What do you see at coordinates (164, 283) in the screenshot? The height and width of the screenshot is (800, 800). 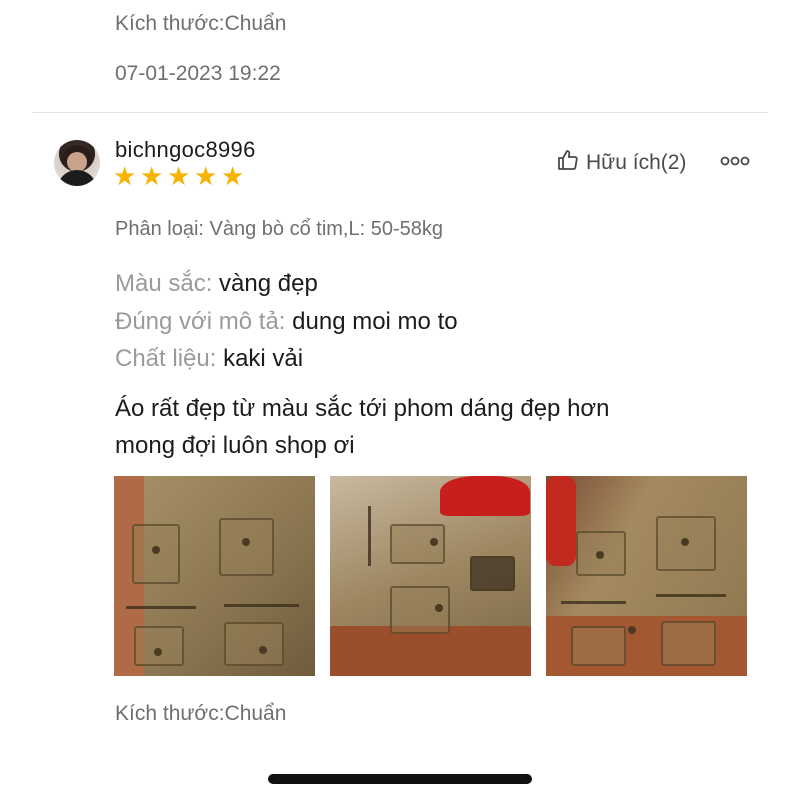 I see `attribute-key: Màu sắc:` at bounding box center [164, 283].